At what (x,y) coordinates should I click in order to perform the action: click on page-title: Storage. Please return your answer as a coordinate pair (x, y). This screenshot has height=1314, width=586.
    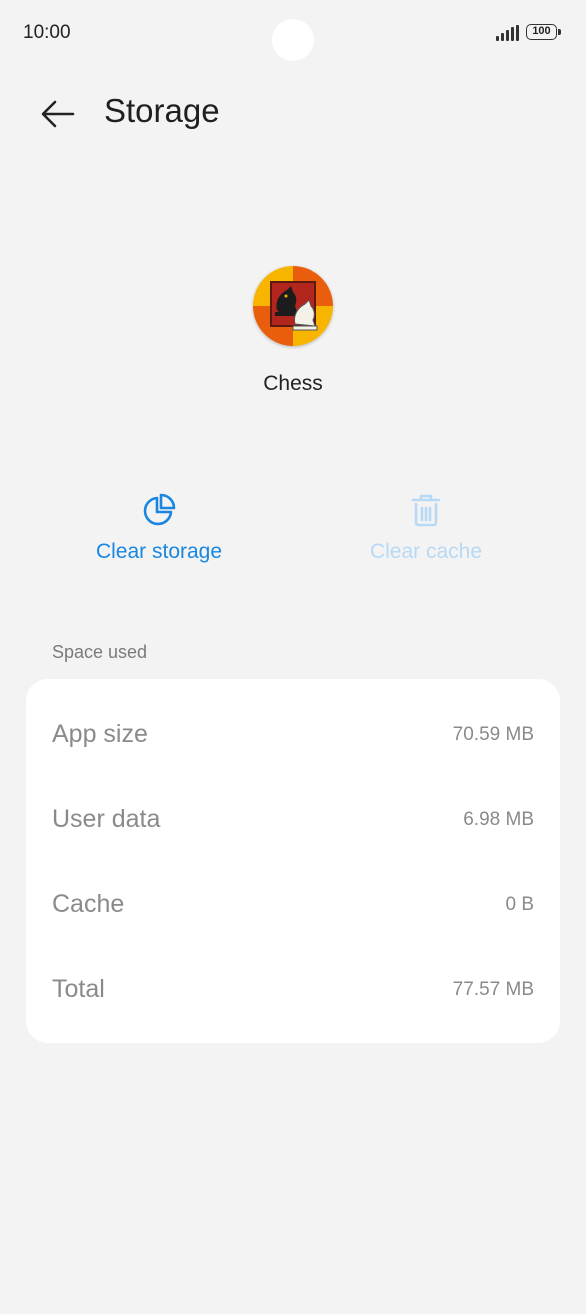
    Looking at the image, I should click on (162, 110).